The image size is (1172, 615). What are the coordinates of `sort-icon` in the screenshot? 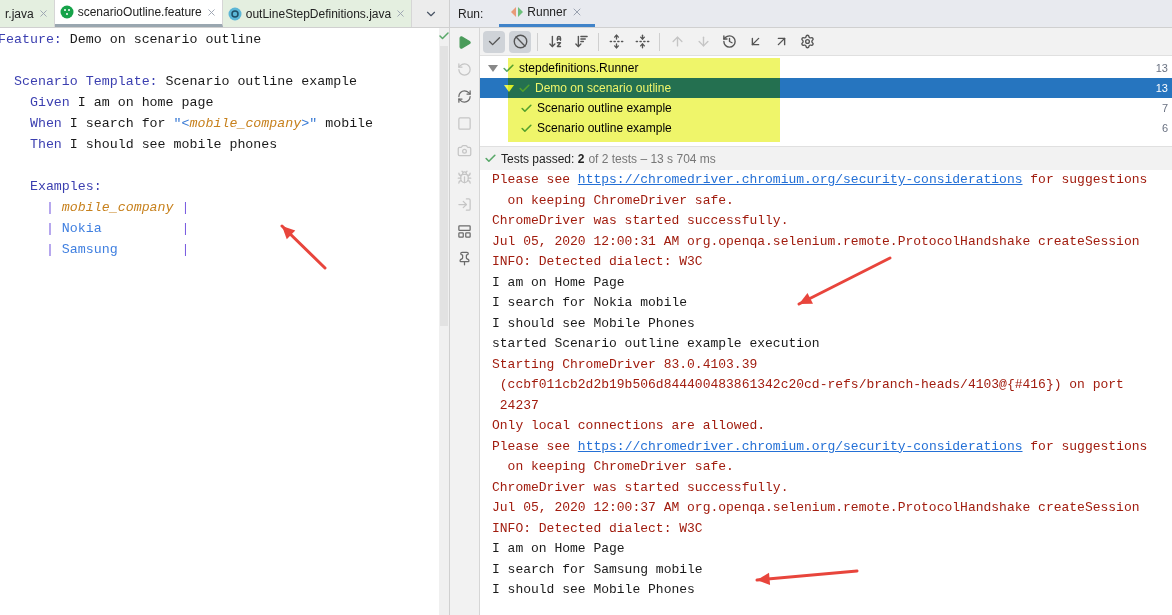 It's located at (581, 41).